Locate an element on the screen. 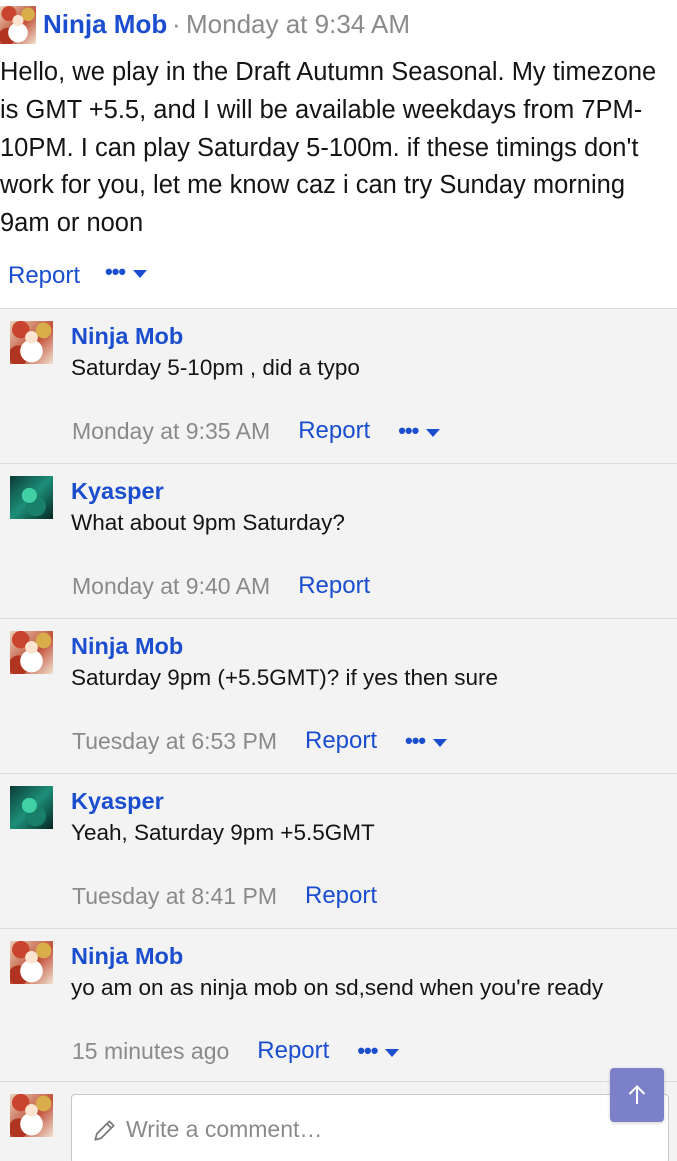 The image size is (677, 1161). comment-meta: Monday at 9:40 AM Report is located at coordinates (235, 586).